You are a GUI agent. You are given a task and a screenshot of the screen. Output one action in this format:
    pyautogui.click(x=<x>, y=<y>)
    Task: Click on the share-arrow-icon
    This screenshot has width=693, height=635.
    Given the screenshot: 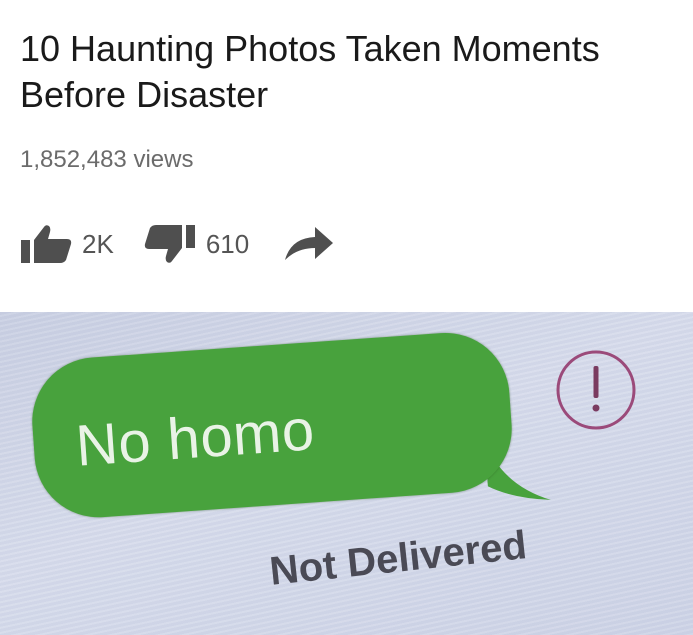 What is the action you would take?
    pyautogui.click(x=309, y=244)
    